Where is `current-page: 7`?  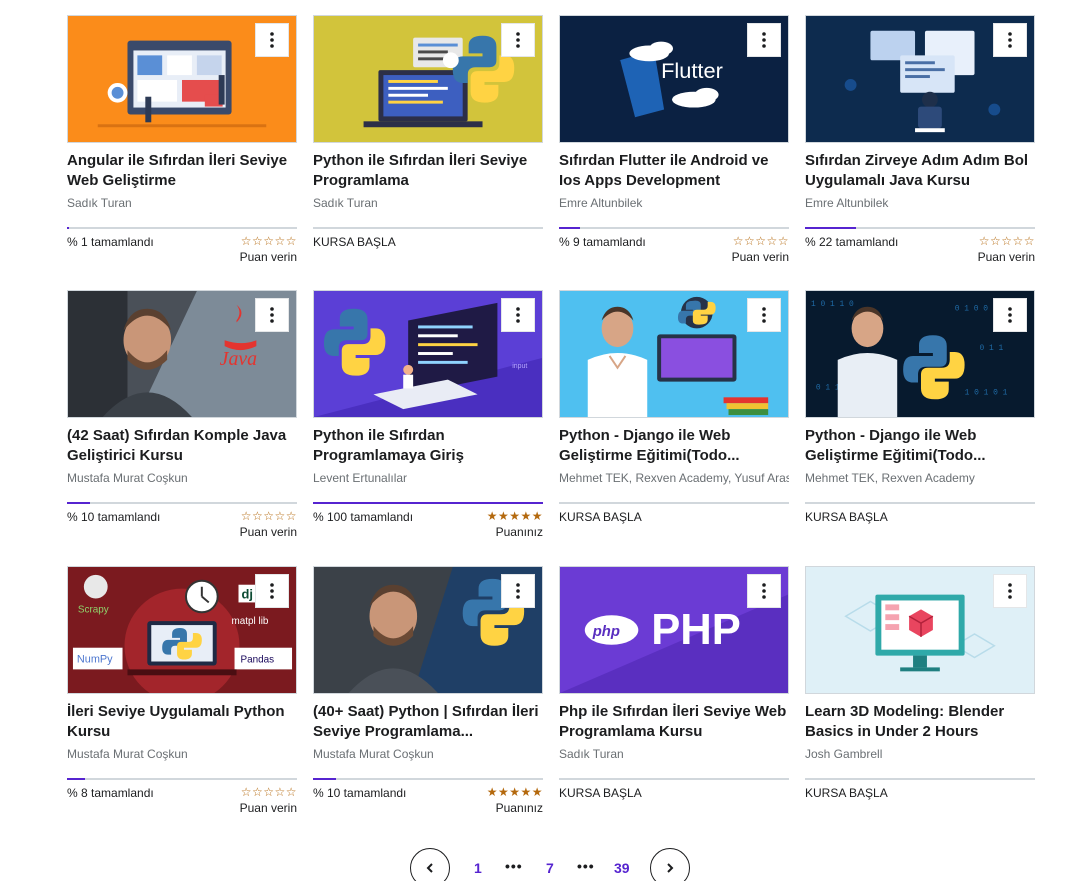
current-page: 7 is located at coordinates (550, 868).